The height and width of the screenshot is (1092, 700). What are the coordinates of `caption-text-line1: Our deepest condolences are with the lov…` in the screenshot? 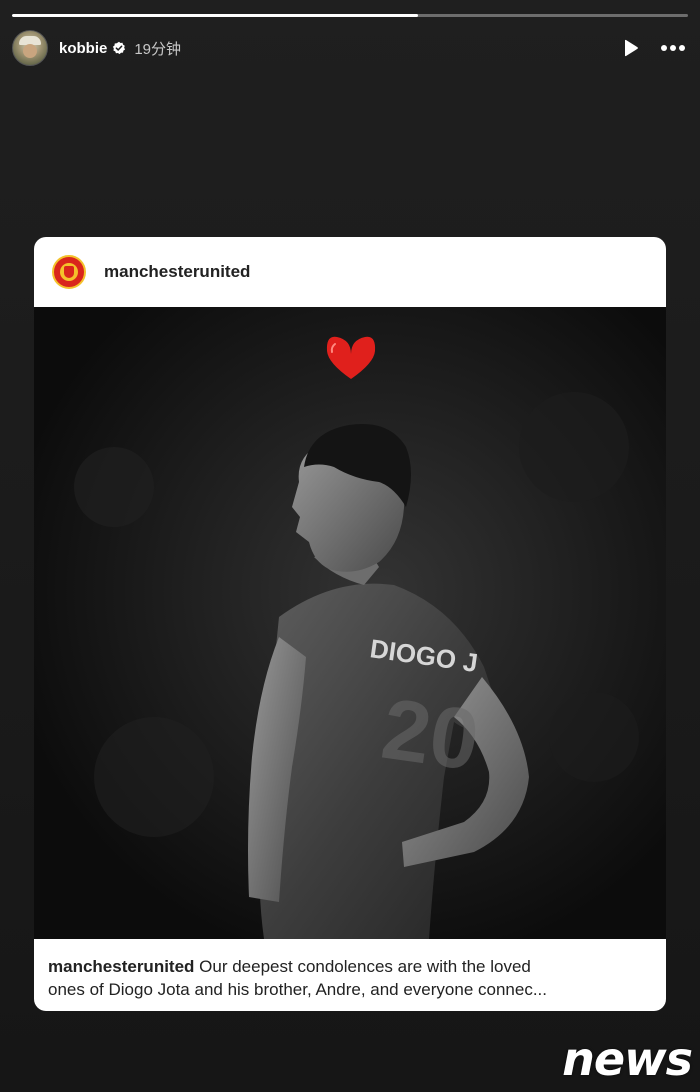 It's located at (362, 966).